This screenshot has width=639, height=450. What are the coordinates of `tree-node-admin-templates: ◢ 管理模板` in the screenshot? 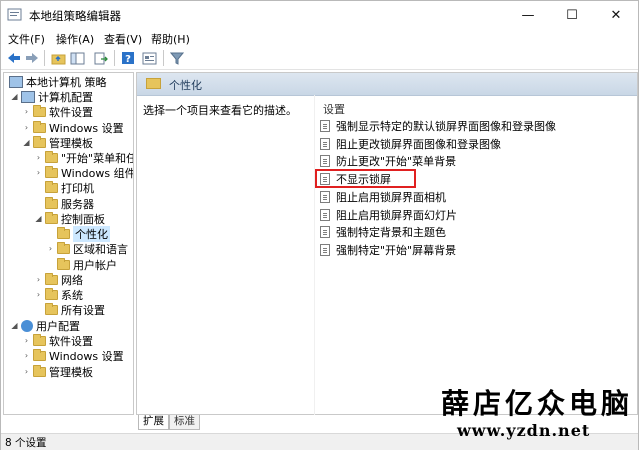 It's located at (57, 142).